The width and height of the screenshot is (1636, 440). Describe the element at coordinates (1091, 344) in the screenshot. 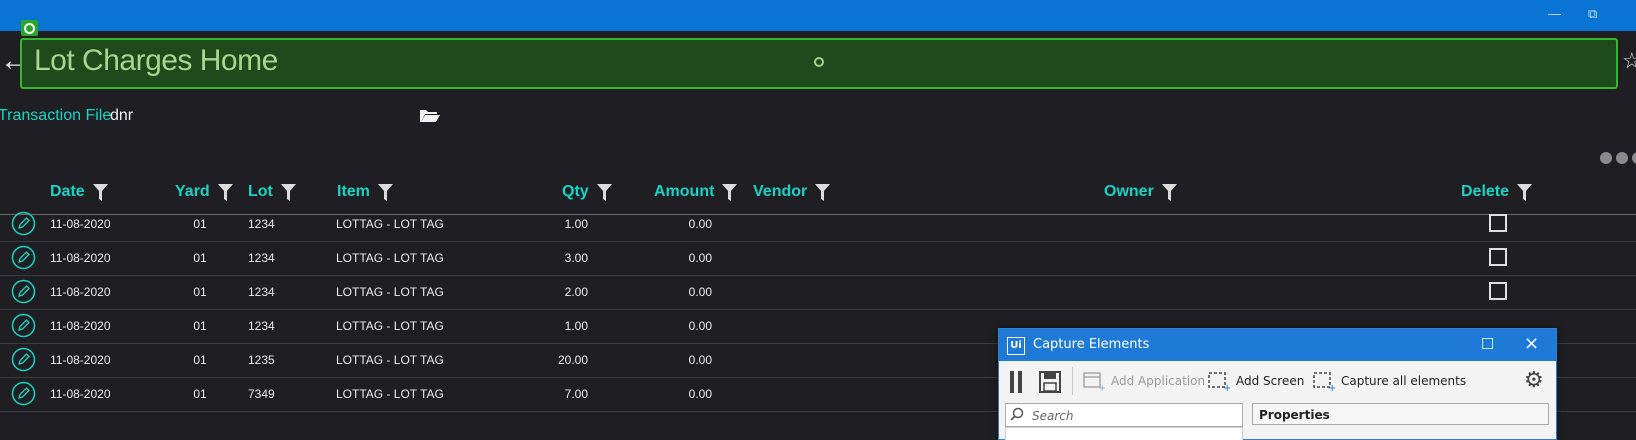

I see `capture-window-title: Capture Elements` at that location.